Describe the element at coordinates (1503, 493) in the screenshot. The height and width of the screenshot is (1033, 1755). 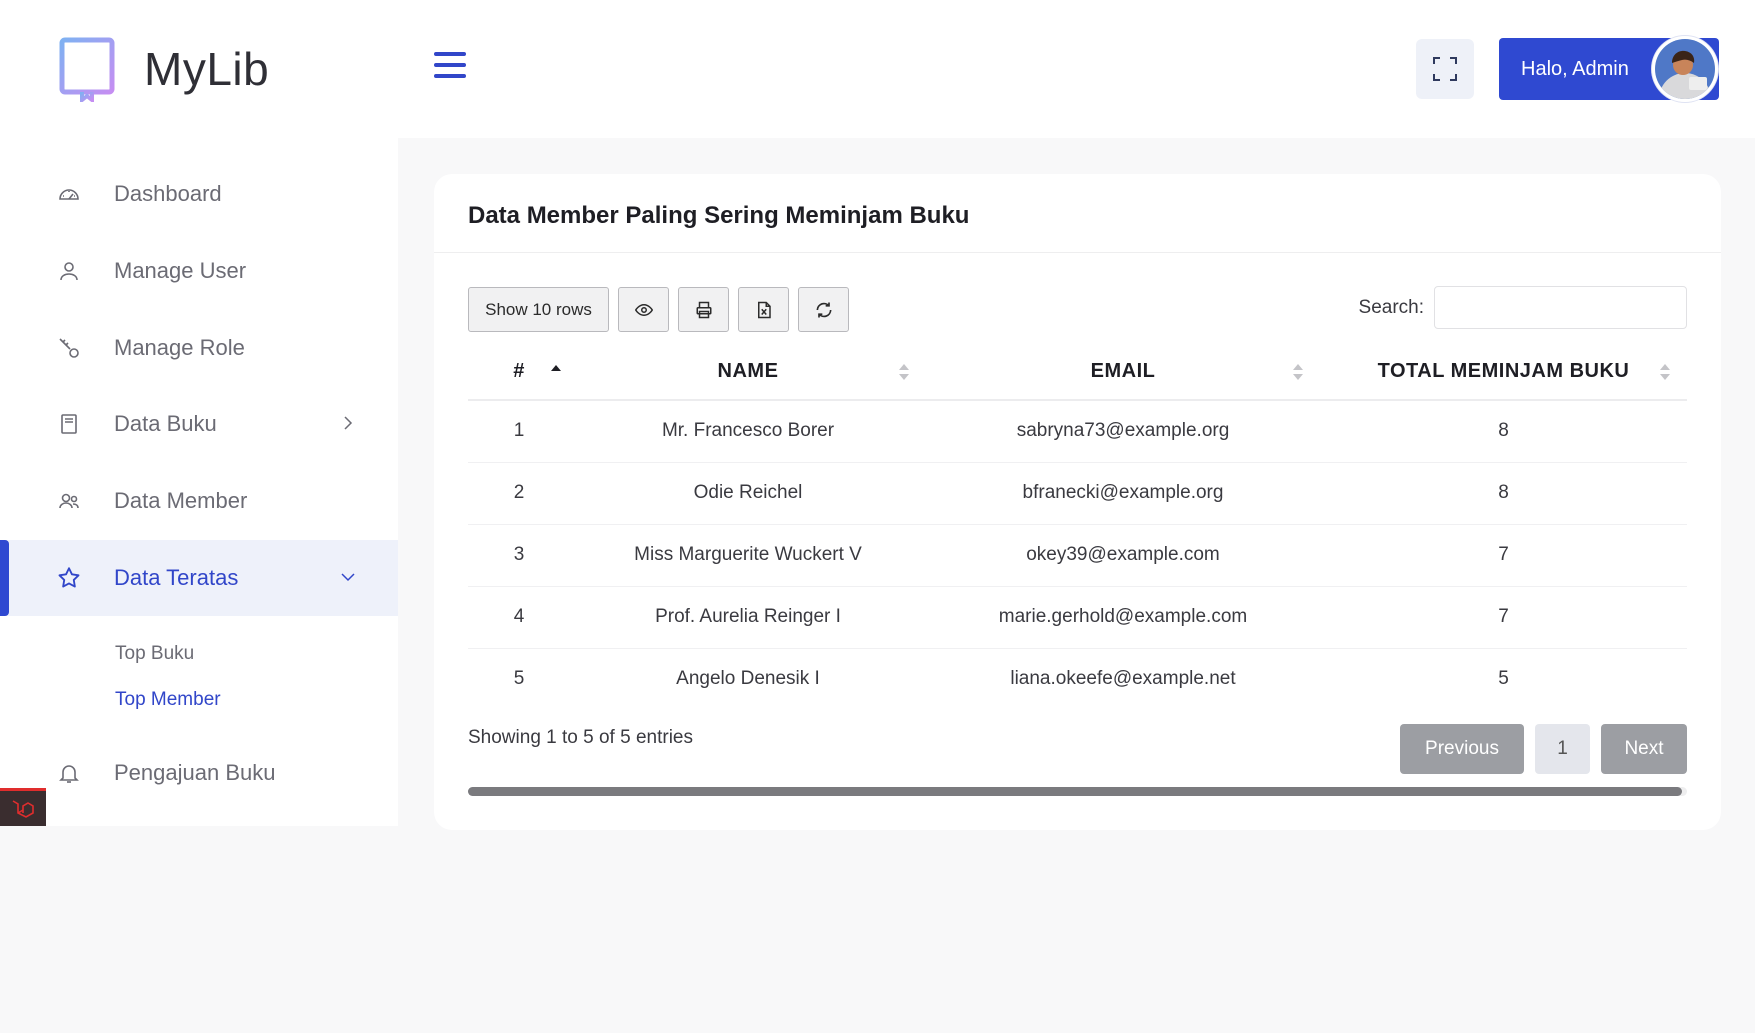
I see `cell-total: 8` at that location.